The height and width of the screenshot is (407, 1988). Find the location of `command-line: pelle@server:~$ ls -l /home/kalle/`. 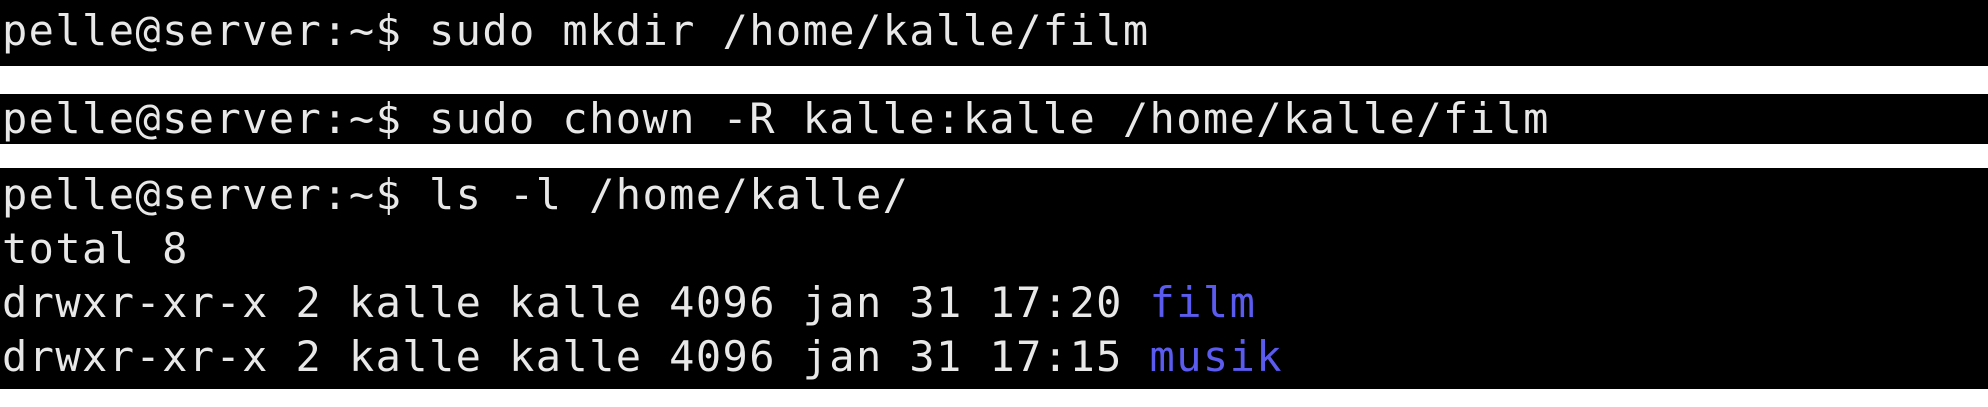

command-line: pelle@server:~$ ls -l /home/kalle/ is located at coordinates (995, 195).